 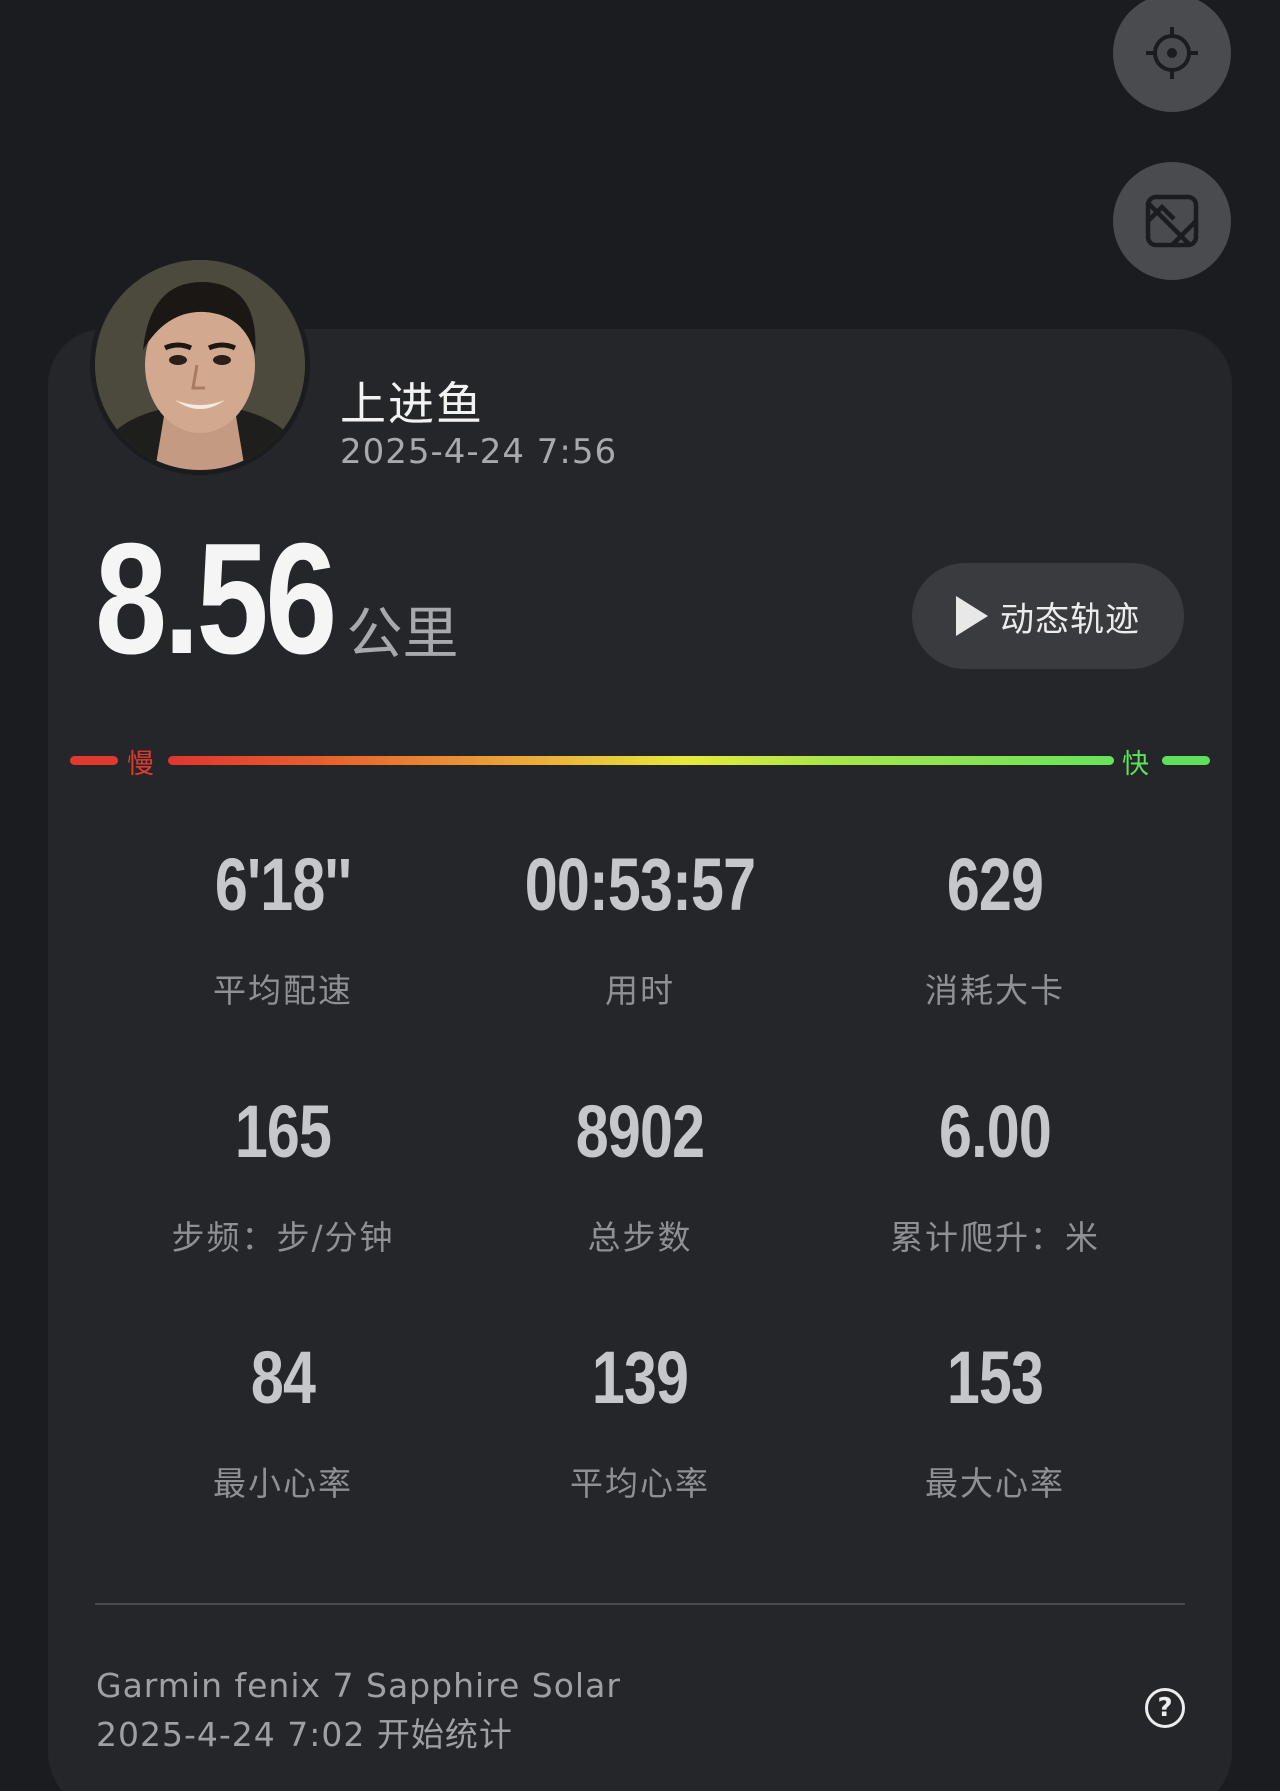 I want to click on crosshair-icon, so click(x=1172, y=53).